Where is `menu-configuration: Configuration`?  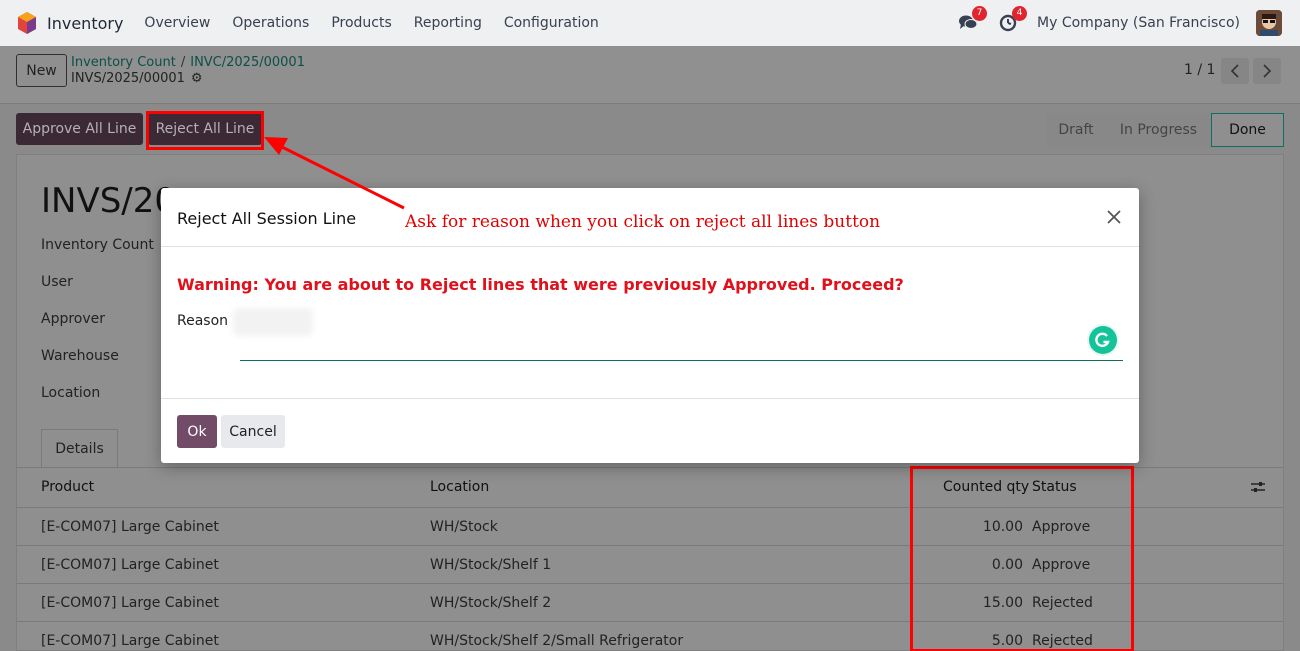 menu-configuration: Configuration is located at coordinates (551, 23).